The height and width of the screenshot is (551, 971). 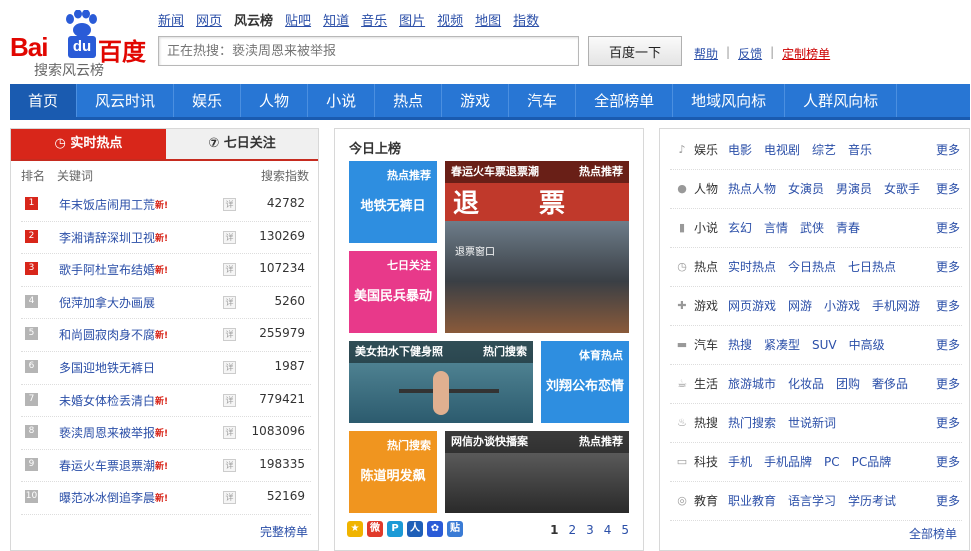 I want to click on photo-ticket-refund: 春运火车票退票潮 热点推荐 退票 退票窗口, so click(x=537, y=247).